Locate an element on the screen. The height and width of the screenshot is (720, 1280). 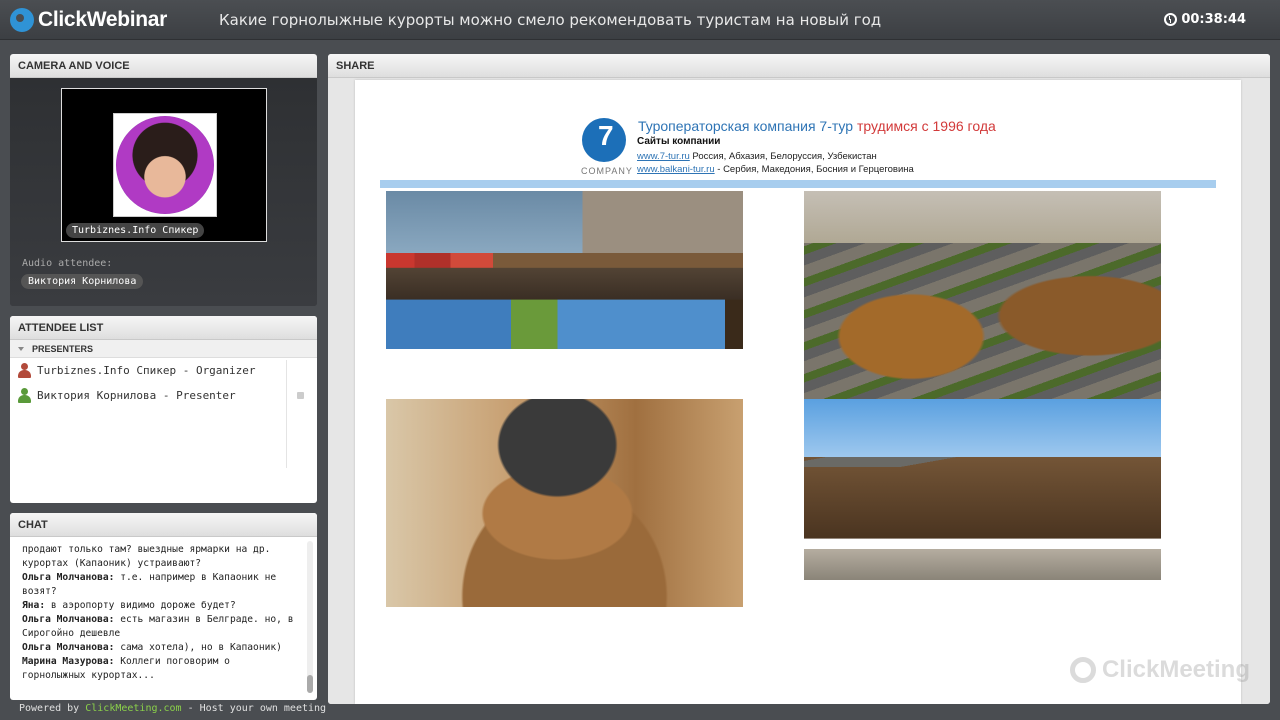
company-logo-number: 7 is located at coordinates (606, 135).